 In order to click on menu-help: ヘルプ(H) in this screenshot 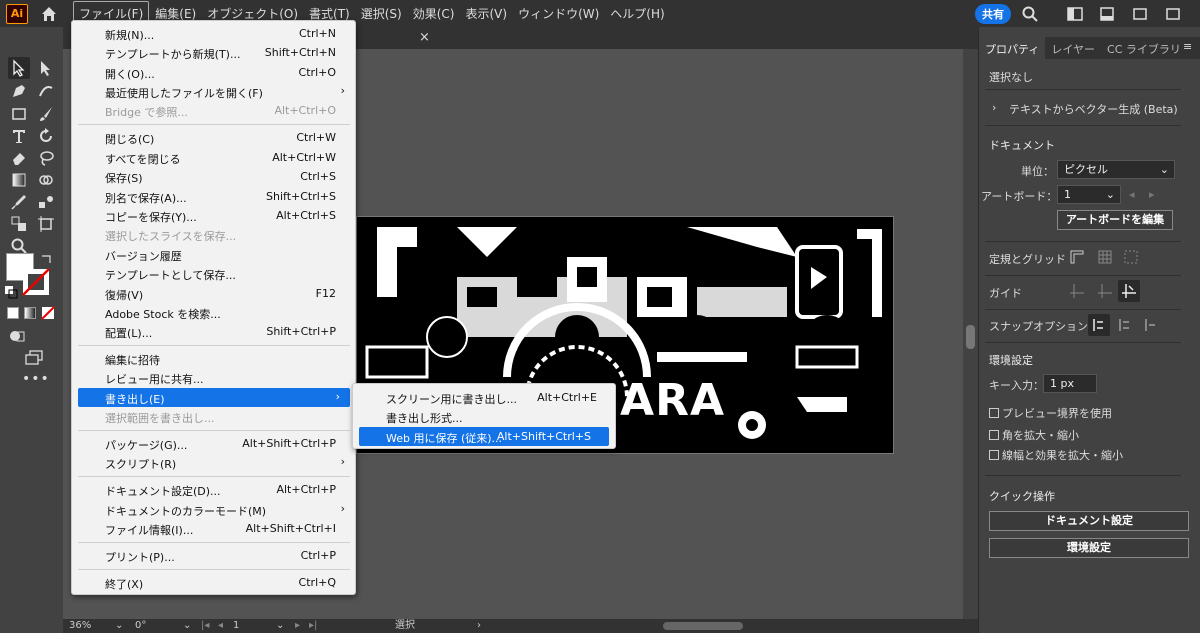, I will do `click(637, 13)`.